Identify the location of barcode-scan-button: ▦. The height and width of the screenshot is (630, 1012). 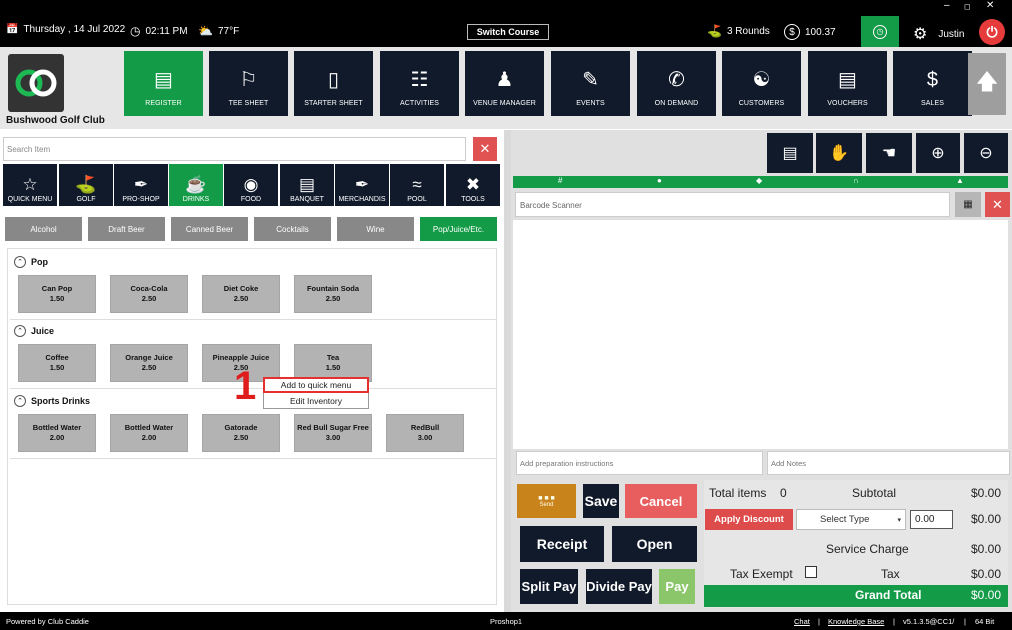
(968, 204).